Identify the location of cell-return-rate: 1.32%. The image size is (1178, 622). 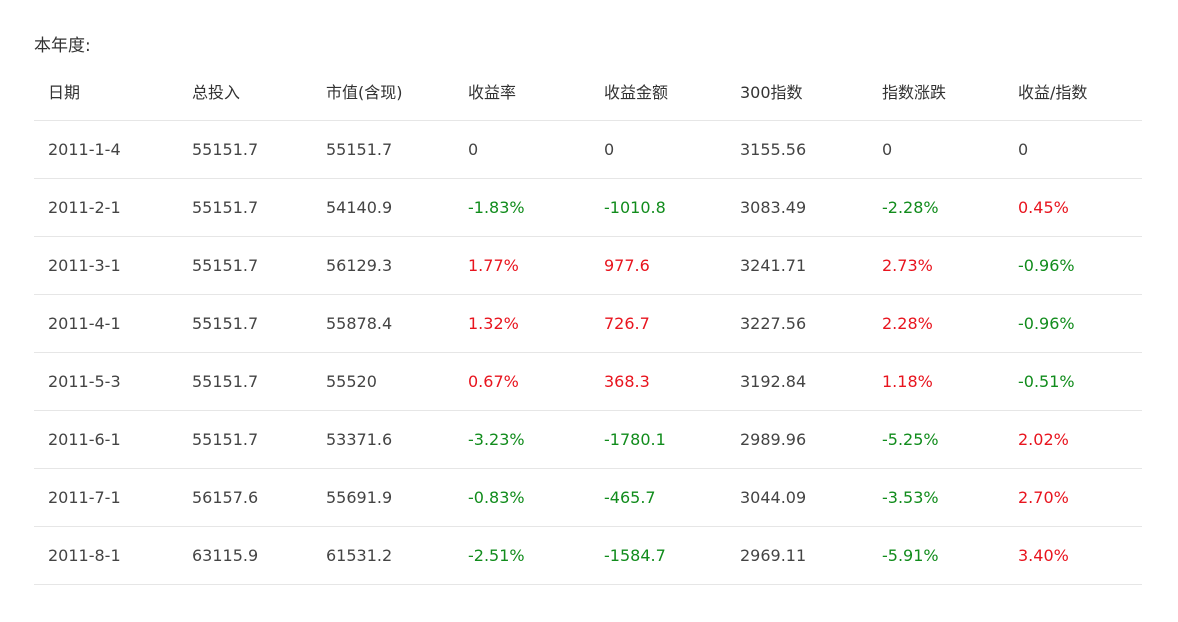
(522, 323).